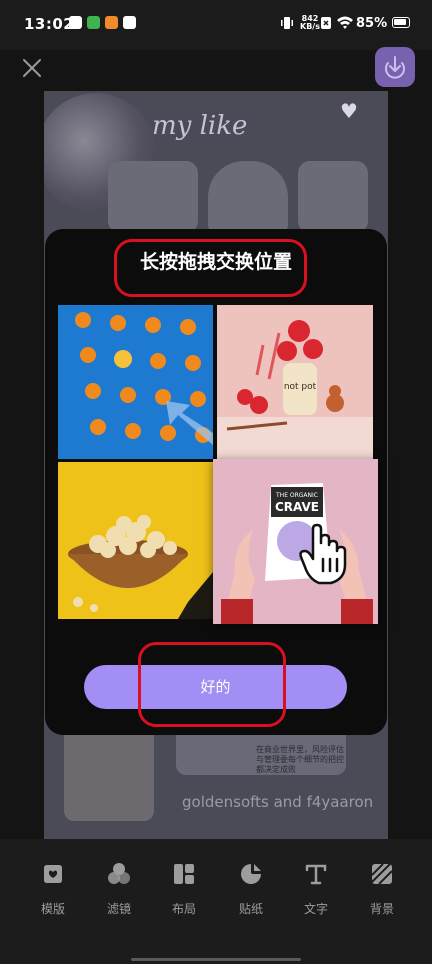 This screenshot has width=432, height=964. I want to click on status-bar: 13:02 842 KB/s 85%, so click(216, 25).